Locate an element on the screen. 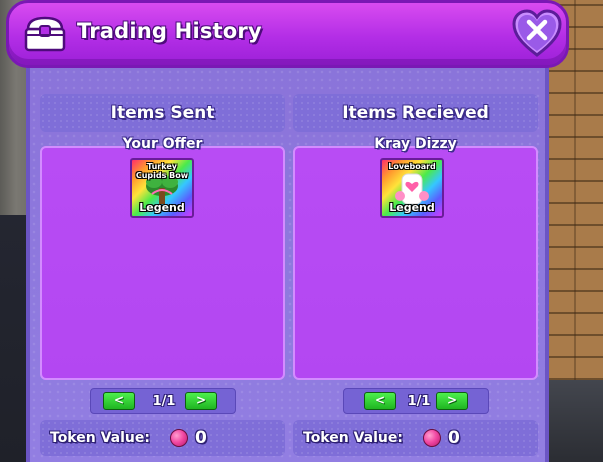 Image resolution: width=603 pixels, height=462 pixels. chest-icon is located at coordinates (45, 34).